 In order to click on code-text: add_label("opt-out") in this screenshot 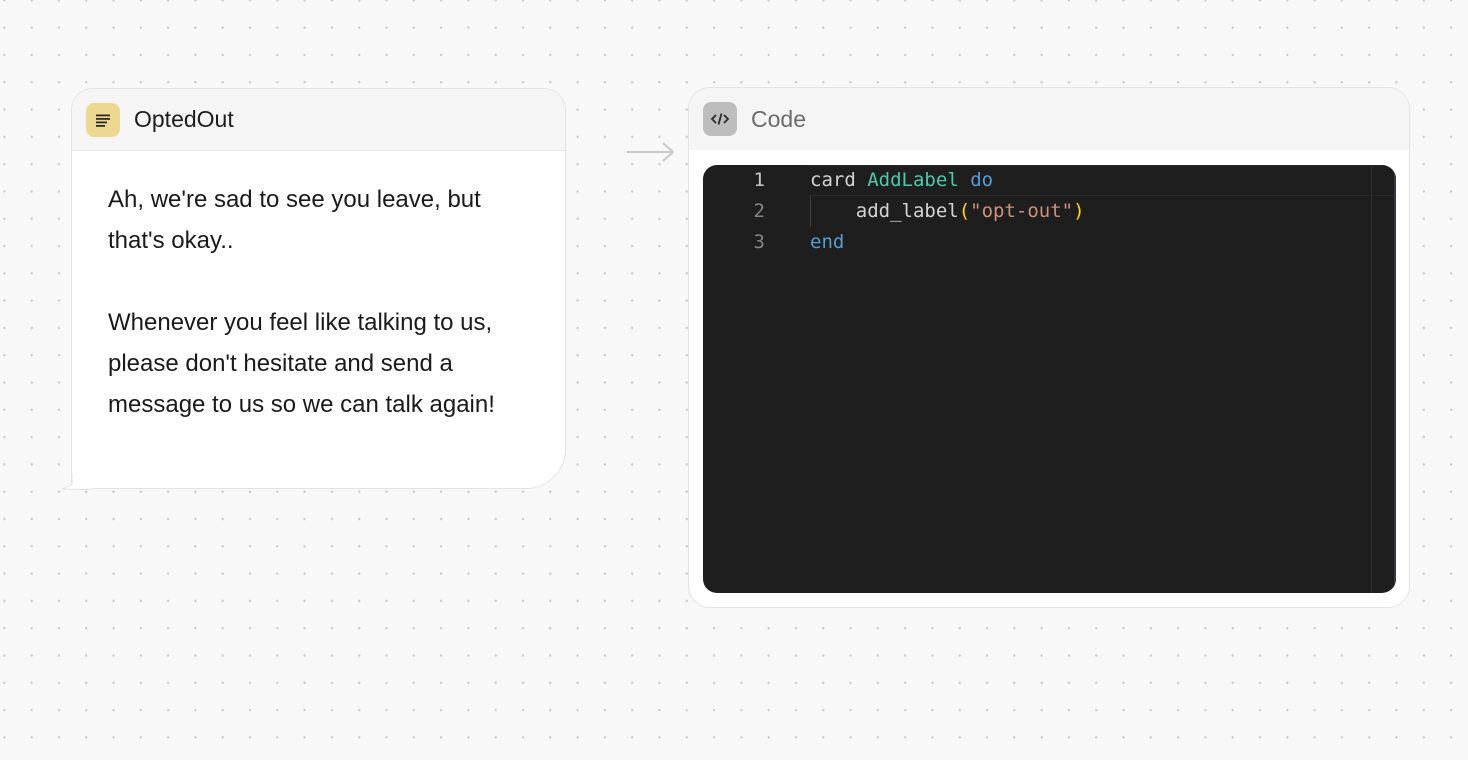, I will do `click(947, 211)`.